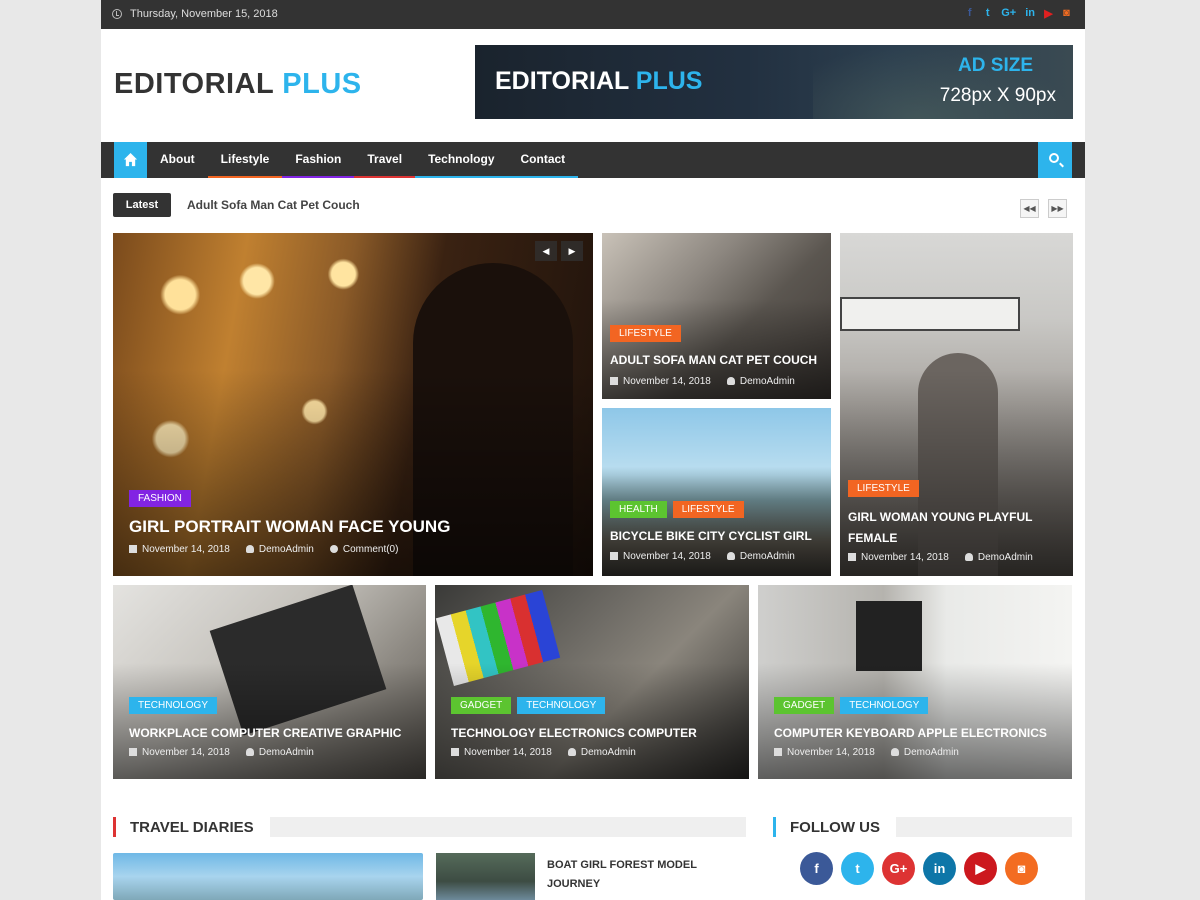 The height and width of the screenshot is (900, 1200). Describe the element at coordinates (910, 733) in the screenshot. I see `card-title: COMPUTER KEYBOARD APPLE ELECTRONICS` at that location.